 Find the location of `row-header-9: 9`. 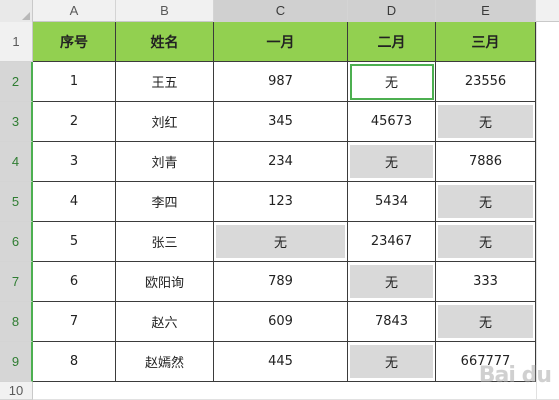

row-header-9: 9 is located at coordinates (16, 362).